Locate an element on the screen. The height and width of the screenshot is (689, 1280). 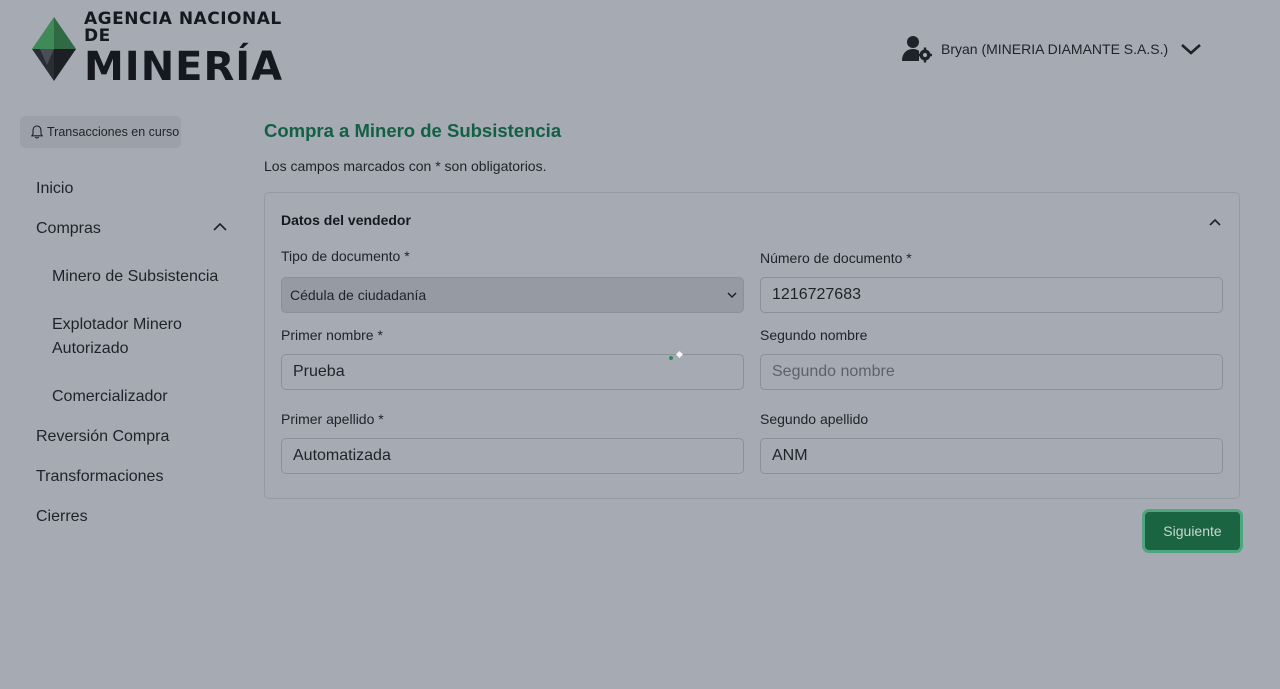
section-title: Datos del vendedor is located at coordinates (346, 220).